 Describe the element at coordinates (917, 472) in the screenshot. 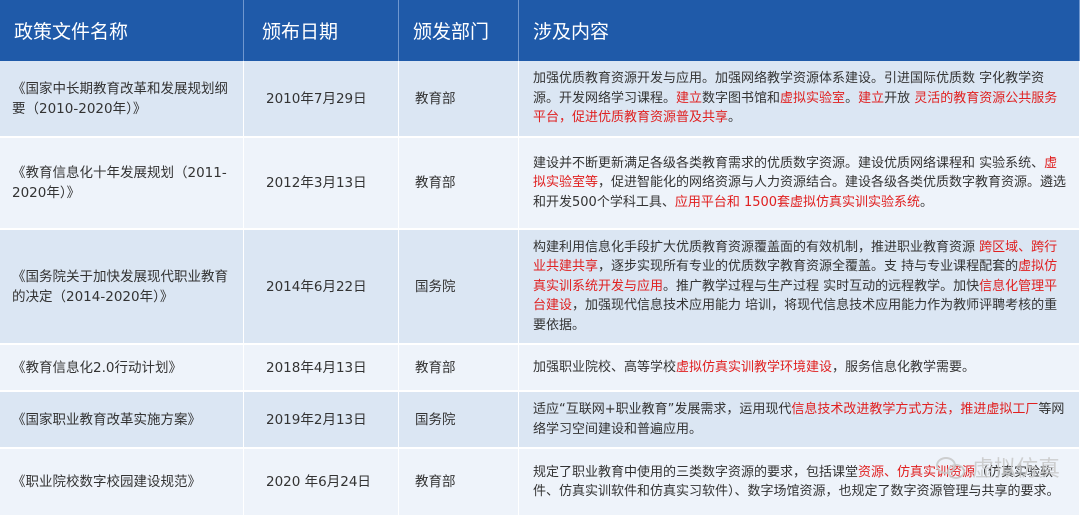

I see `highlighted-text: 资源、仿真实训资源` at that location.